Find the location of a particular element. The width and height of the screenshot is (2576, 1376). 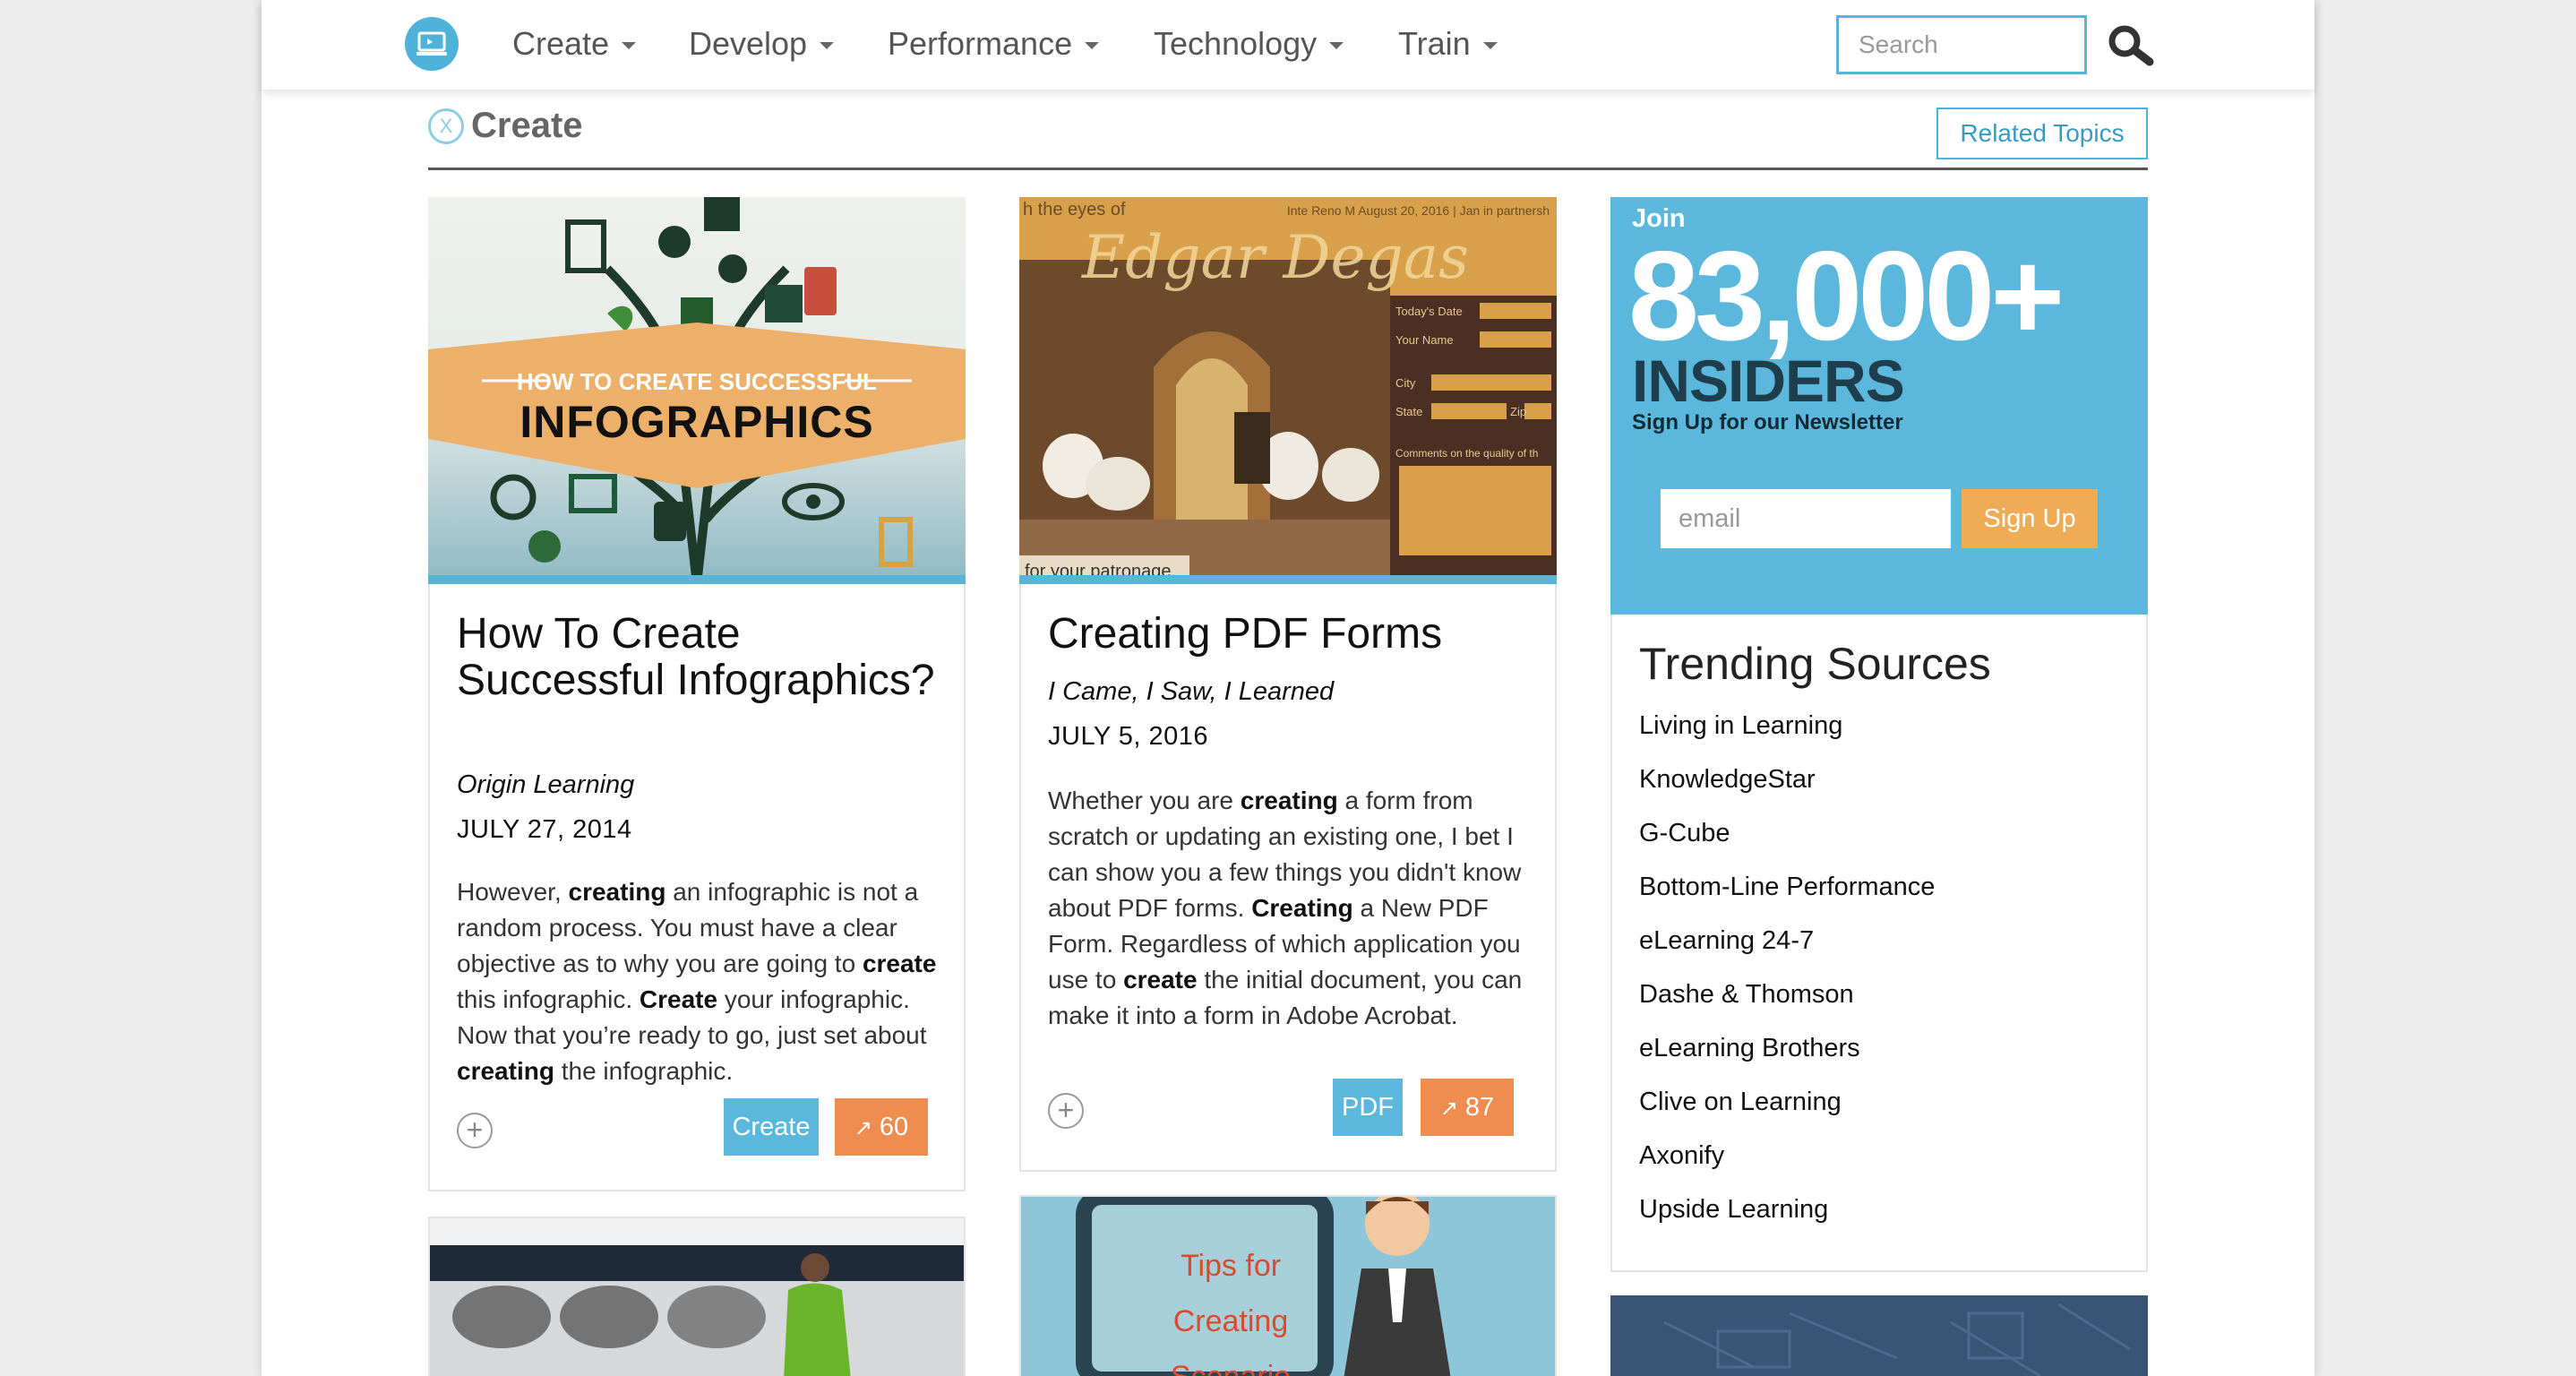

close-topic-icon: X is located at coordinates (446, 126).